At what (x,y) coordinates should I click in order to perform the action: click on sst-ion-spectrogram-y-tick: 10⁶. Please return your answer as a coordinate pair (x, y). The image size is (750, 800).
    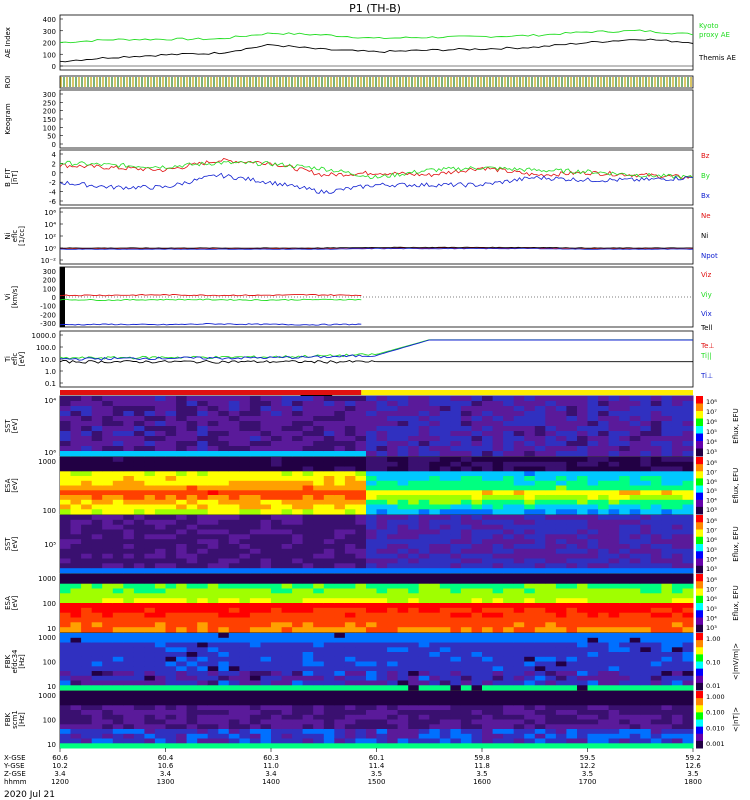
    Looking at the image, I should click on (50, 453).